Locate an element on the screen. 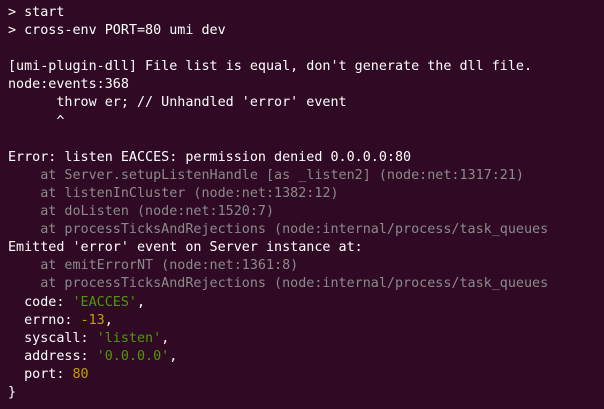 The image size is (604, 409). terminal-text-segment: at listenInCluster (node:net:1382:12) is located at coordinates (173, 193).